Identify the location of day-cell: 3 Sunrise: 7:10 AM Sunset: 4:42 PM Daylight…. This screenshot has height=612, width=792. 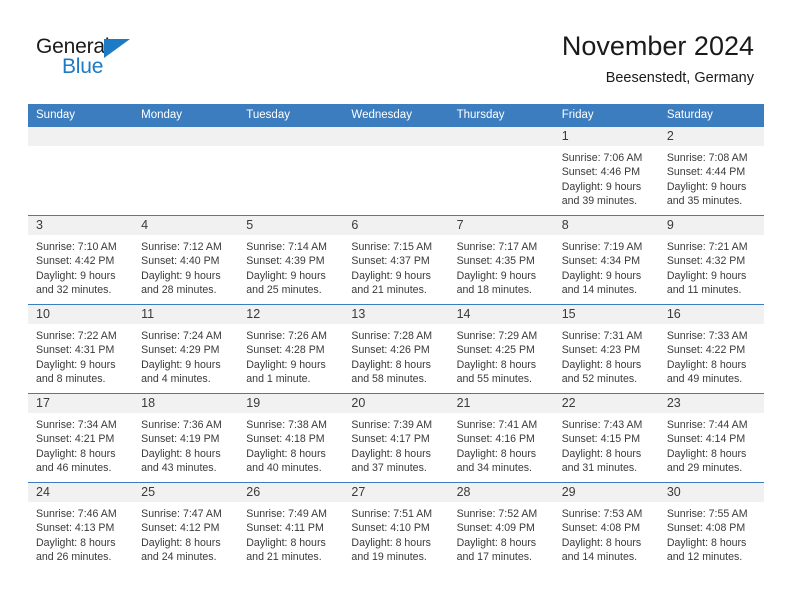
(81, 260).